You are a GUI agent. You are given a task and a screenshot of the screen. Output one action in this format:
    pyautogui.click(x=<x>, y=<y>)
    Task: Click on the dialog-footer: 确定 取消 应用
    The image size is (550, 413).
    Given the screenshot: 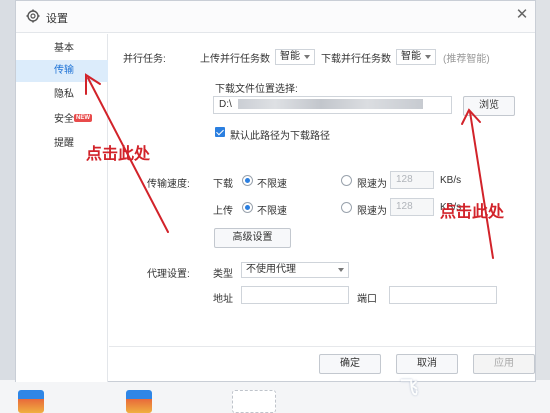 What is the action you would take?
    pyautogui.click(x=322, y=364)
    